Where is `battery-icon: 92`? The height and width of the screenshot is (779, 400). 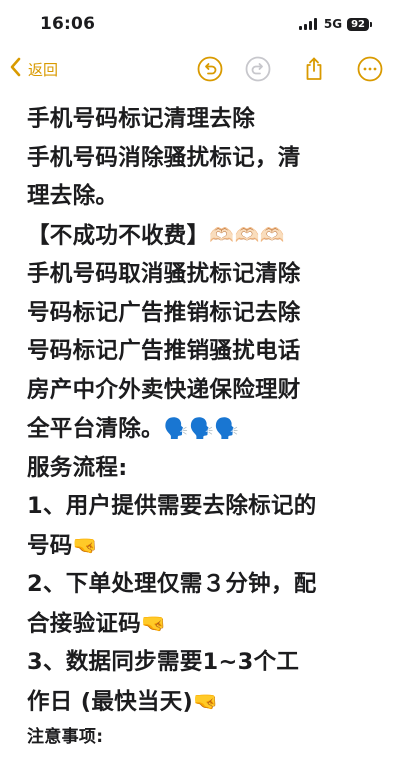 battery-icon: 92 is located at coordinates (359, 24).